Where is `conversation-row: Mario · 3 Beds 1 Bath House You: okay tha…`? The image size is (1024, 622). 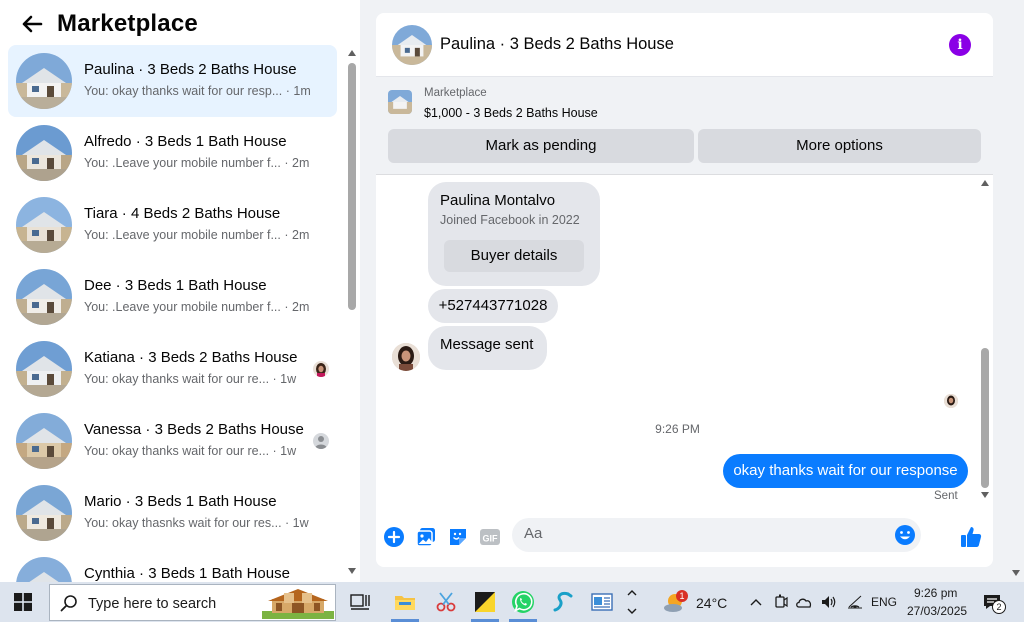
conversation-row: Mario · 3 Beds 1 Bath House You: okay tha… is located at coordinates (172, 513).